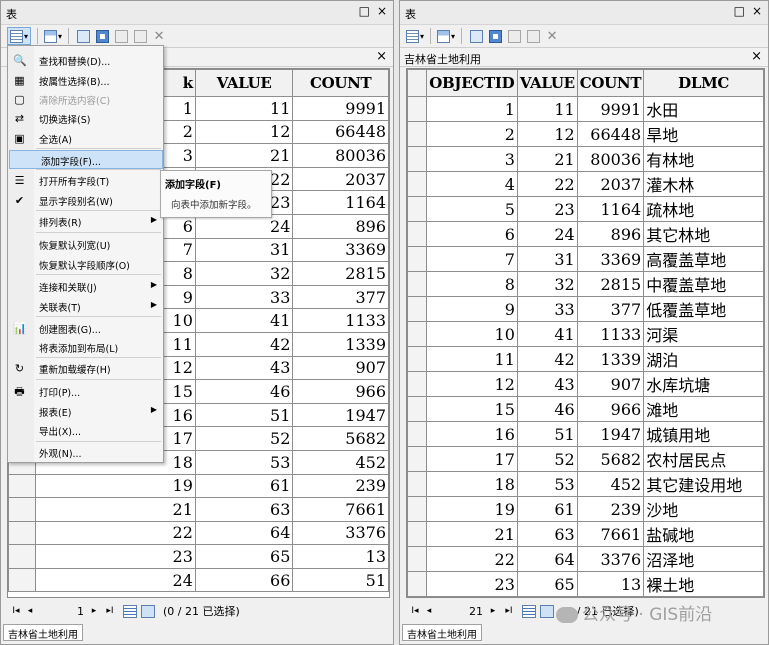 The width and height of the screenshot is (769, 645). Describe the element at coordinates (493, 611) in the screenshot. I see `next-record-button: ▸` at that location.